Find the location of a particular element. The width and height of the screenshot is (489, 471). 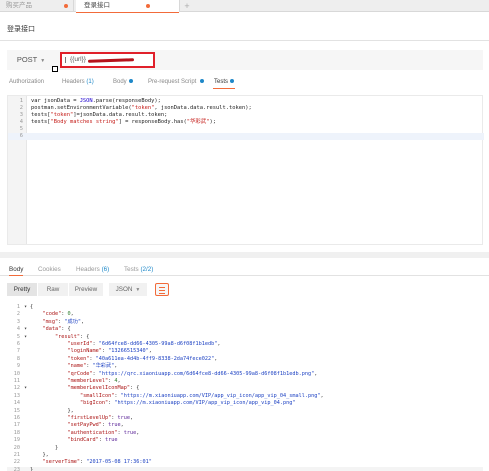

active-tab-indicator is located at coordinates (127, 12).